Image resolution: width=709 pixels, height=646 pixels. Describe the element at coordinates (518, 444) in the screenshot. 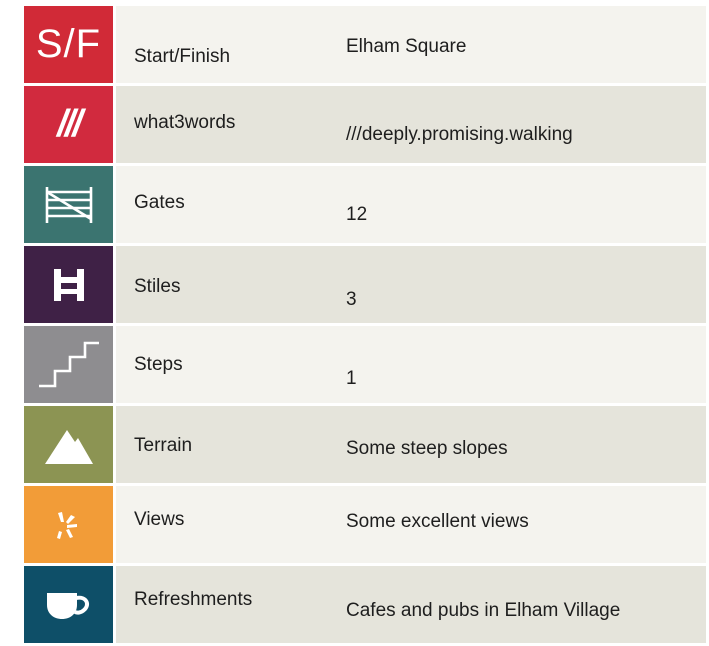

I see `value-cell: Some steep slopes` at that location.